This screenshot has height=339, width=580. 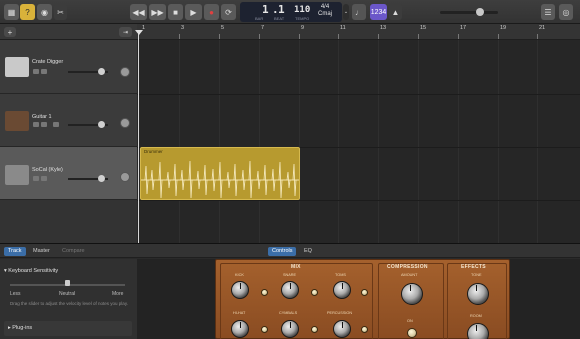 I want to click on tab-eq: EQ, so click(x=308, y=251).